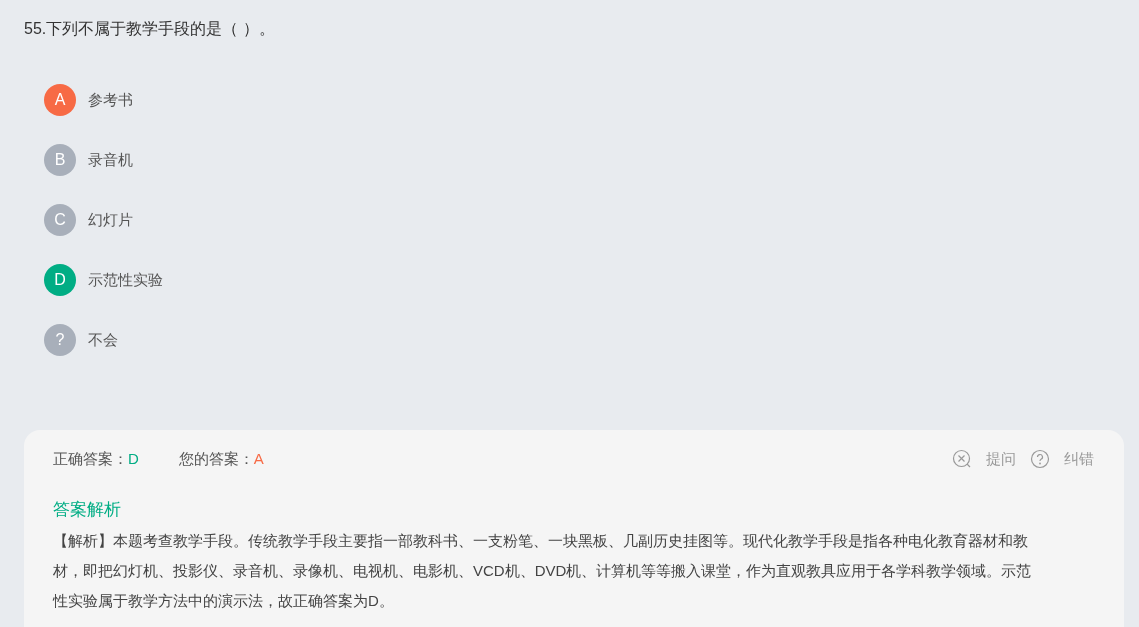 The width and height of the screenshot is (1139, 627). Describe the element at coordinates (110, 160) in the screenshot. I see `option-text: 录音机` at that location.